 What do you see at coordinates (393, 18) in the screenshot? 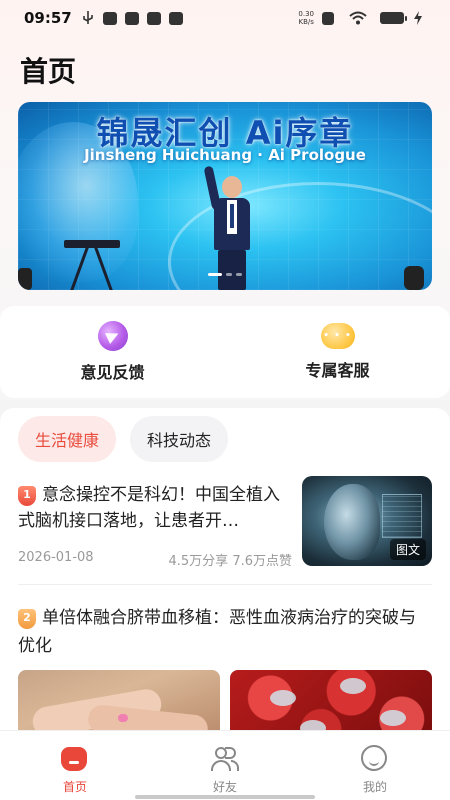
I see `battery-icon` at bounding box center [393, 18].